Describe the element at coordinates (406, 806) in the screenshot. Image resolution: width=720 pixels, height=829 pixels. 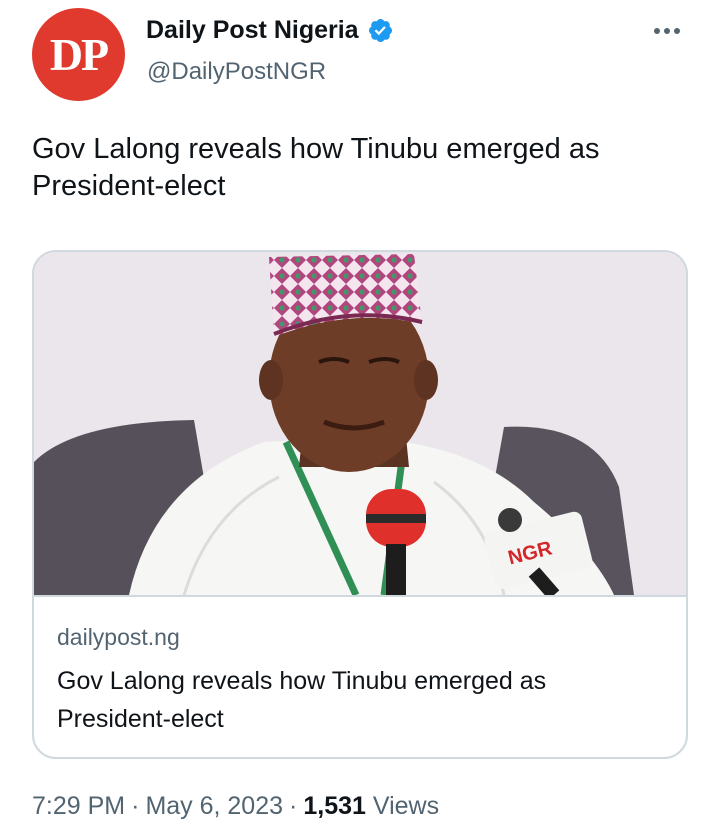
I see `views-label: Views` at that location.